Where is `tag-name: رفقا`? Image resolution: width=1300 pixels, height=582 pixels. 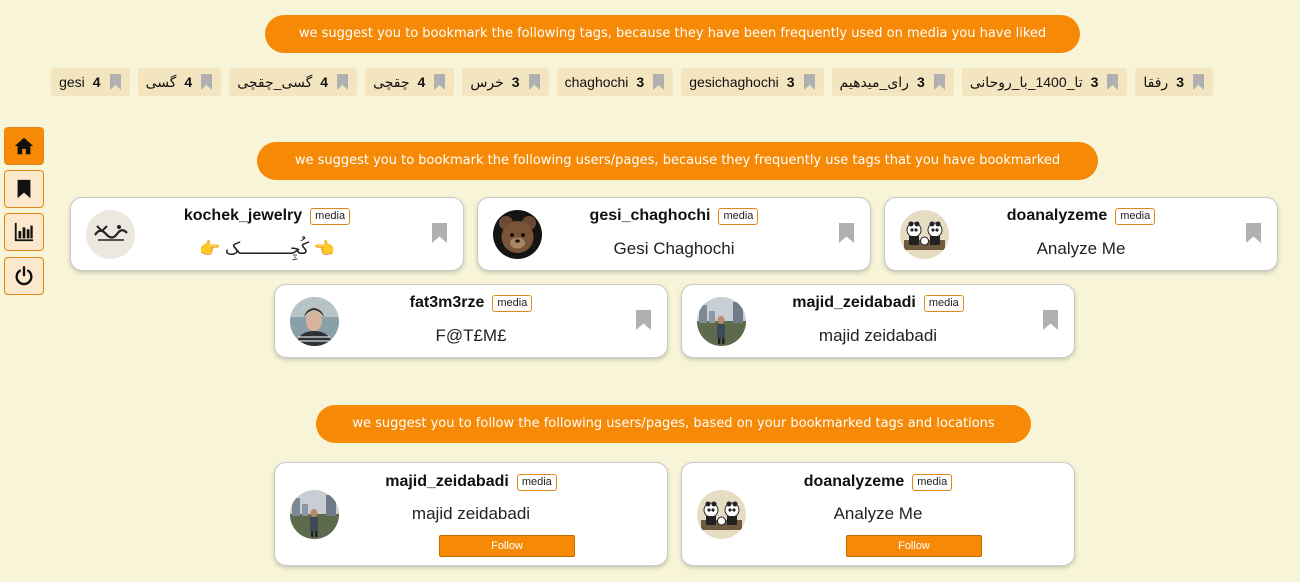
tag-name: رفقا is located at coordinates (1156, 81).